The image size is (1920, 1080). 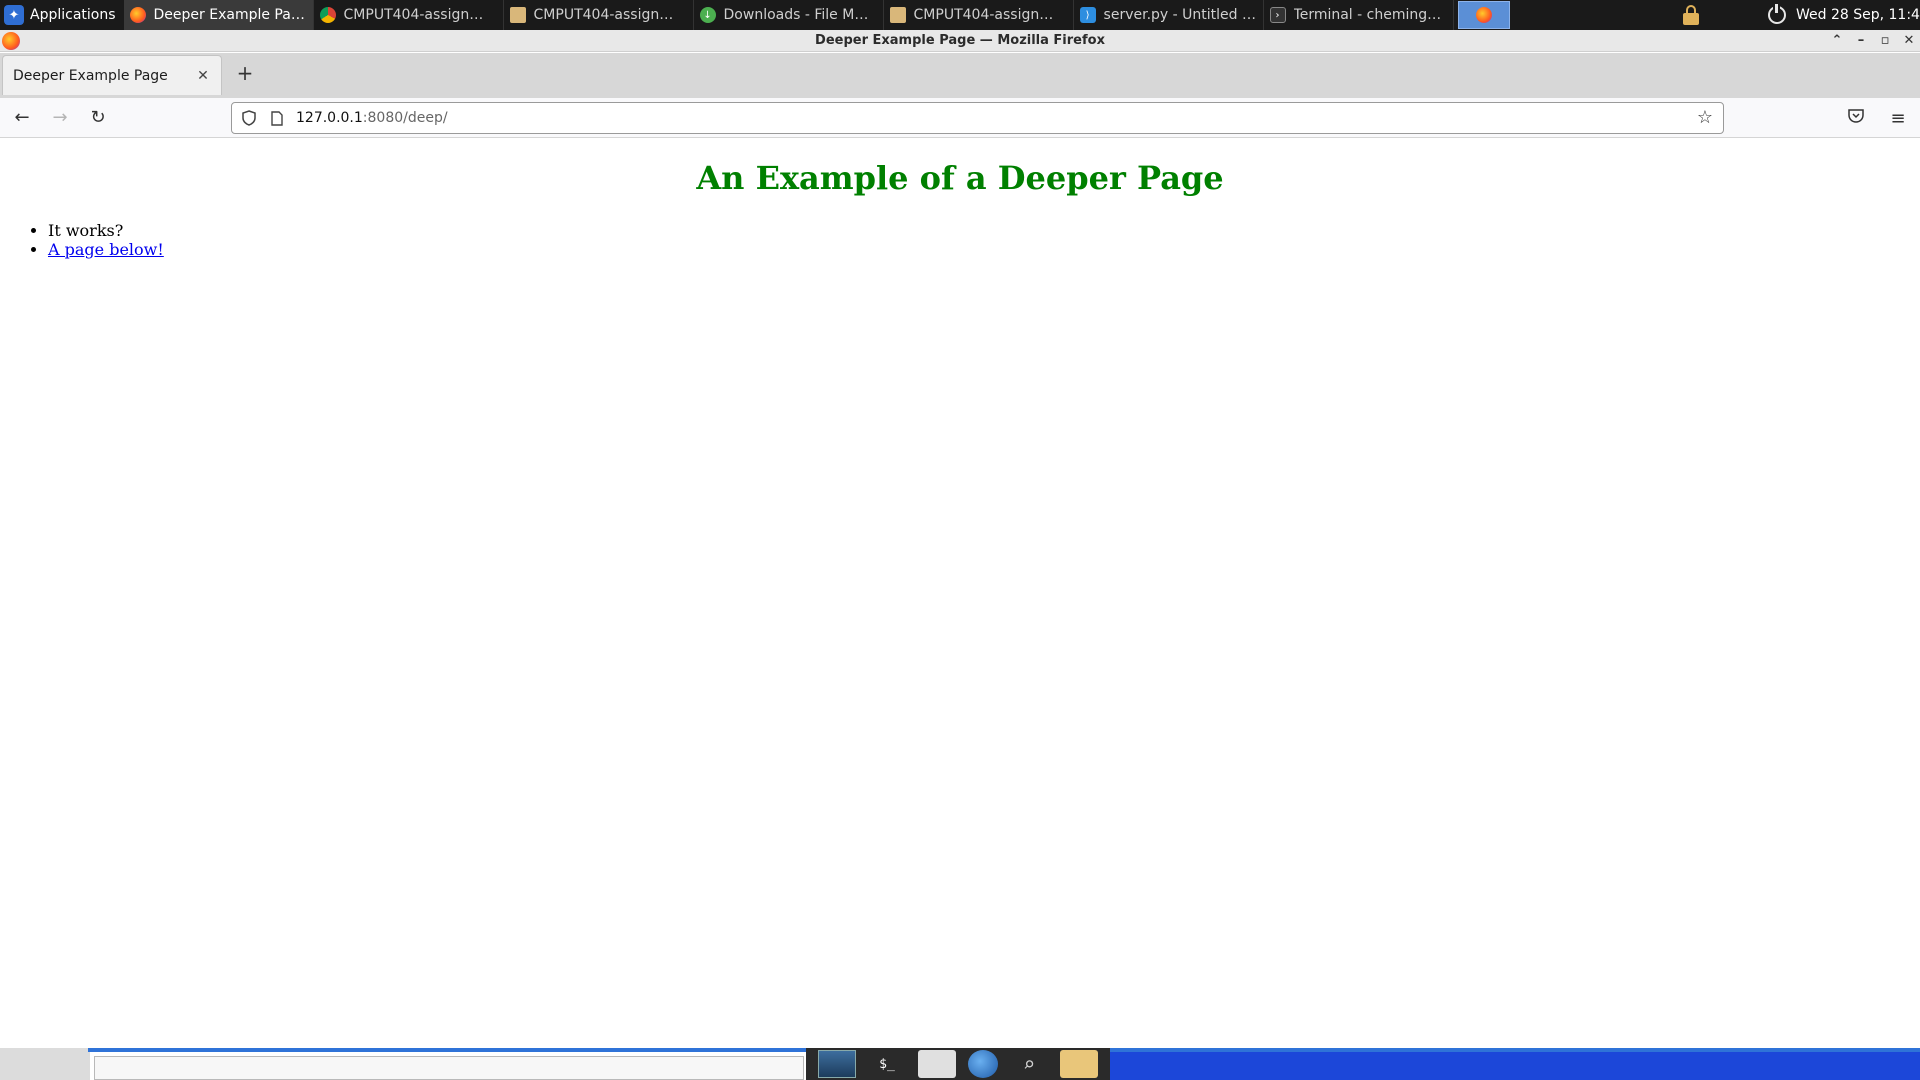 What do you see at coordinates (86, 230) in the screenshot?
I see `list-item-text: It works?` at bounding box center [86, 230].